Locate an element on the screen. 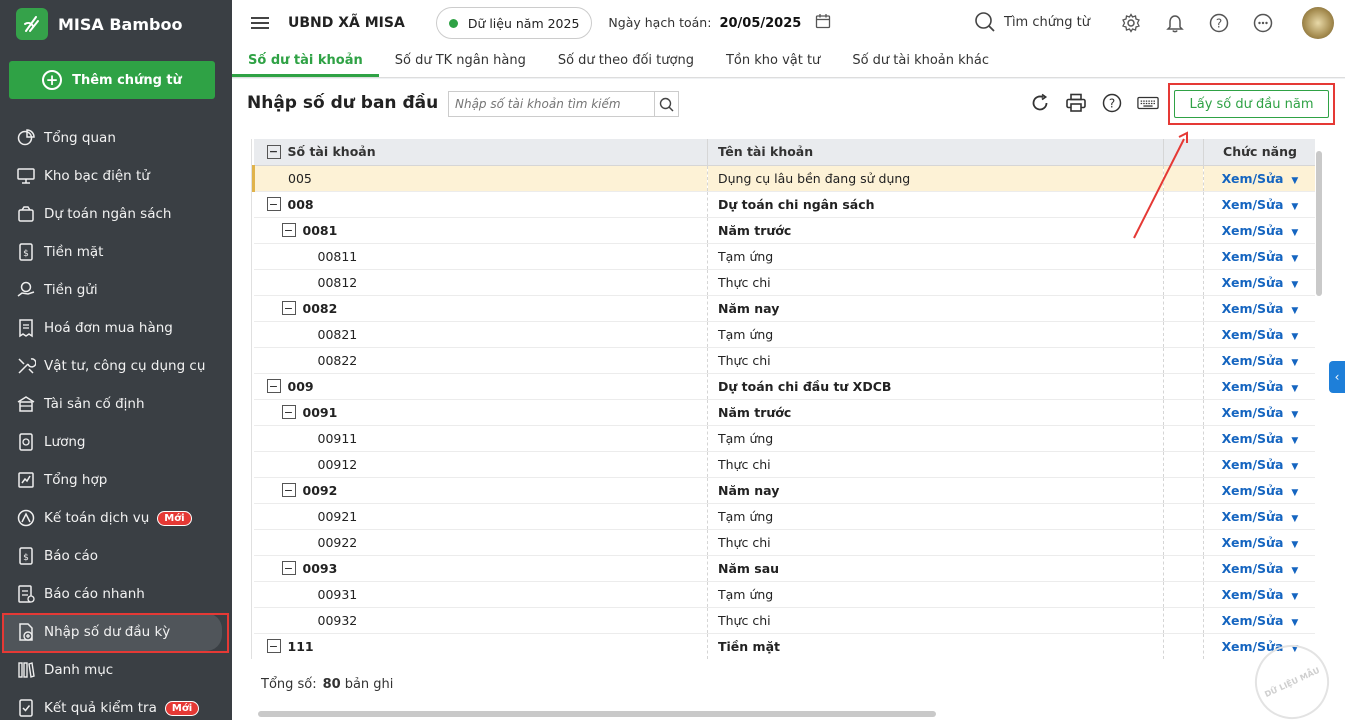 This screenshot has width=1345, height=720. bamboo-logo-icon is located at coordinates (32, 24).